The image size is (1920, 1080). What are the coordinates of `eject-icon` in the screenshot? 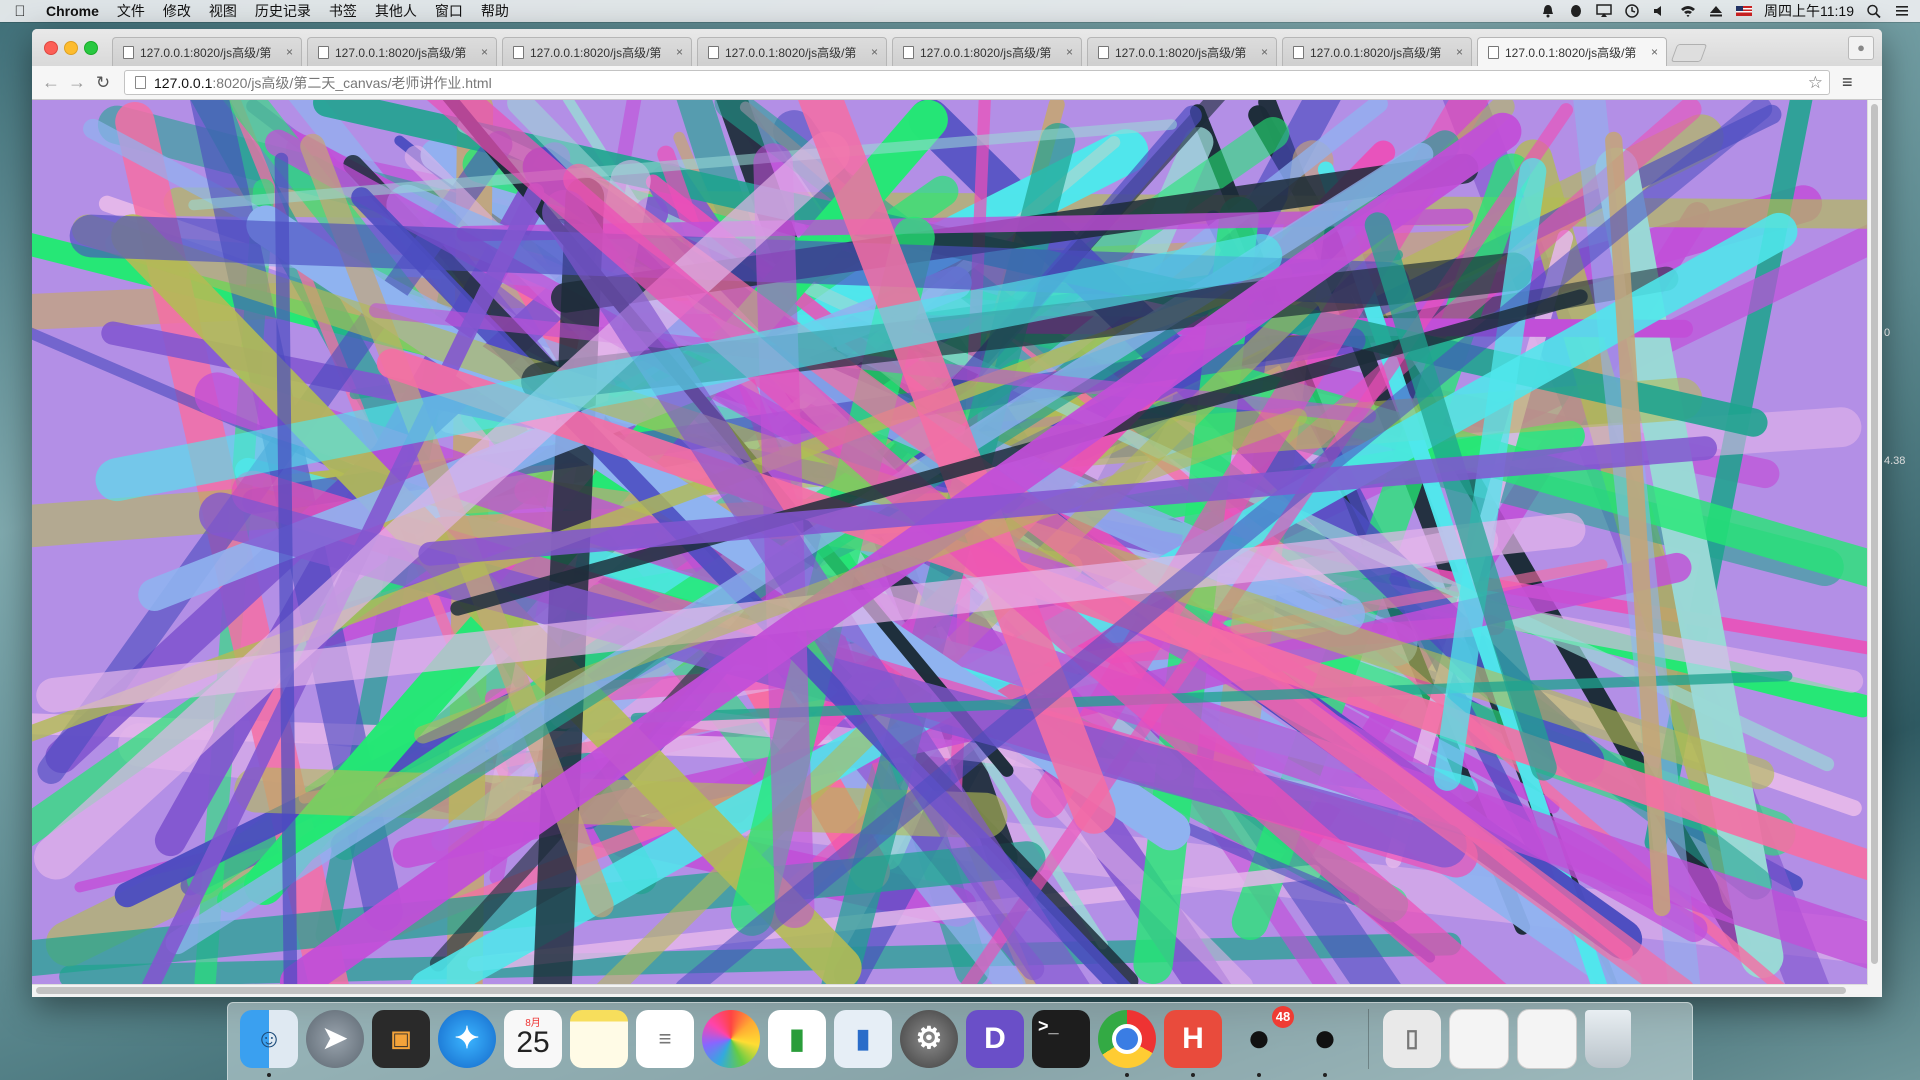 It's located at (1716, 11).